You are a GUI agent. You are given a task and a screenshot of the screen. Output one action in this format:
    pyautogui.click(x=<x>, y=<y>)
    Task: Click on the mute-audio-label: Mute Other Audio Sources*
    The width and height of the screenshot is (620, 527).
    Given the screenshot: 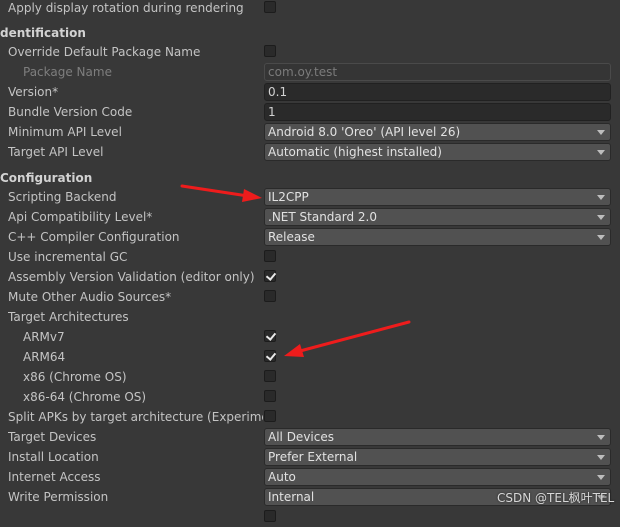 What is the action you would take?
    pyautogui.click(x=90, y=297)
    